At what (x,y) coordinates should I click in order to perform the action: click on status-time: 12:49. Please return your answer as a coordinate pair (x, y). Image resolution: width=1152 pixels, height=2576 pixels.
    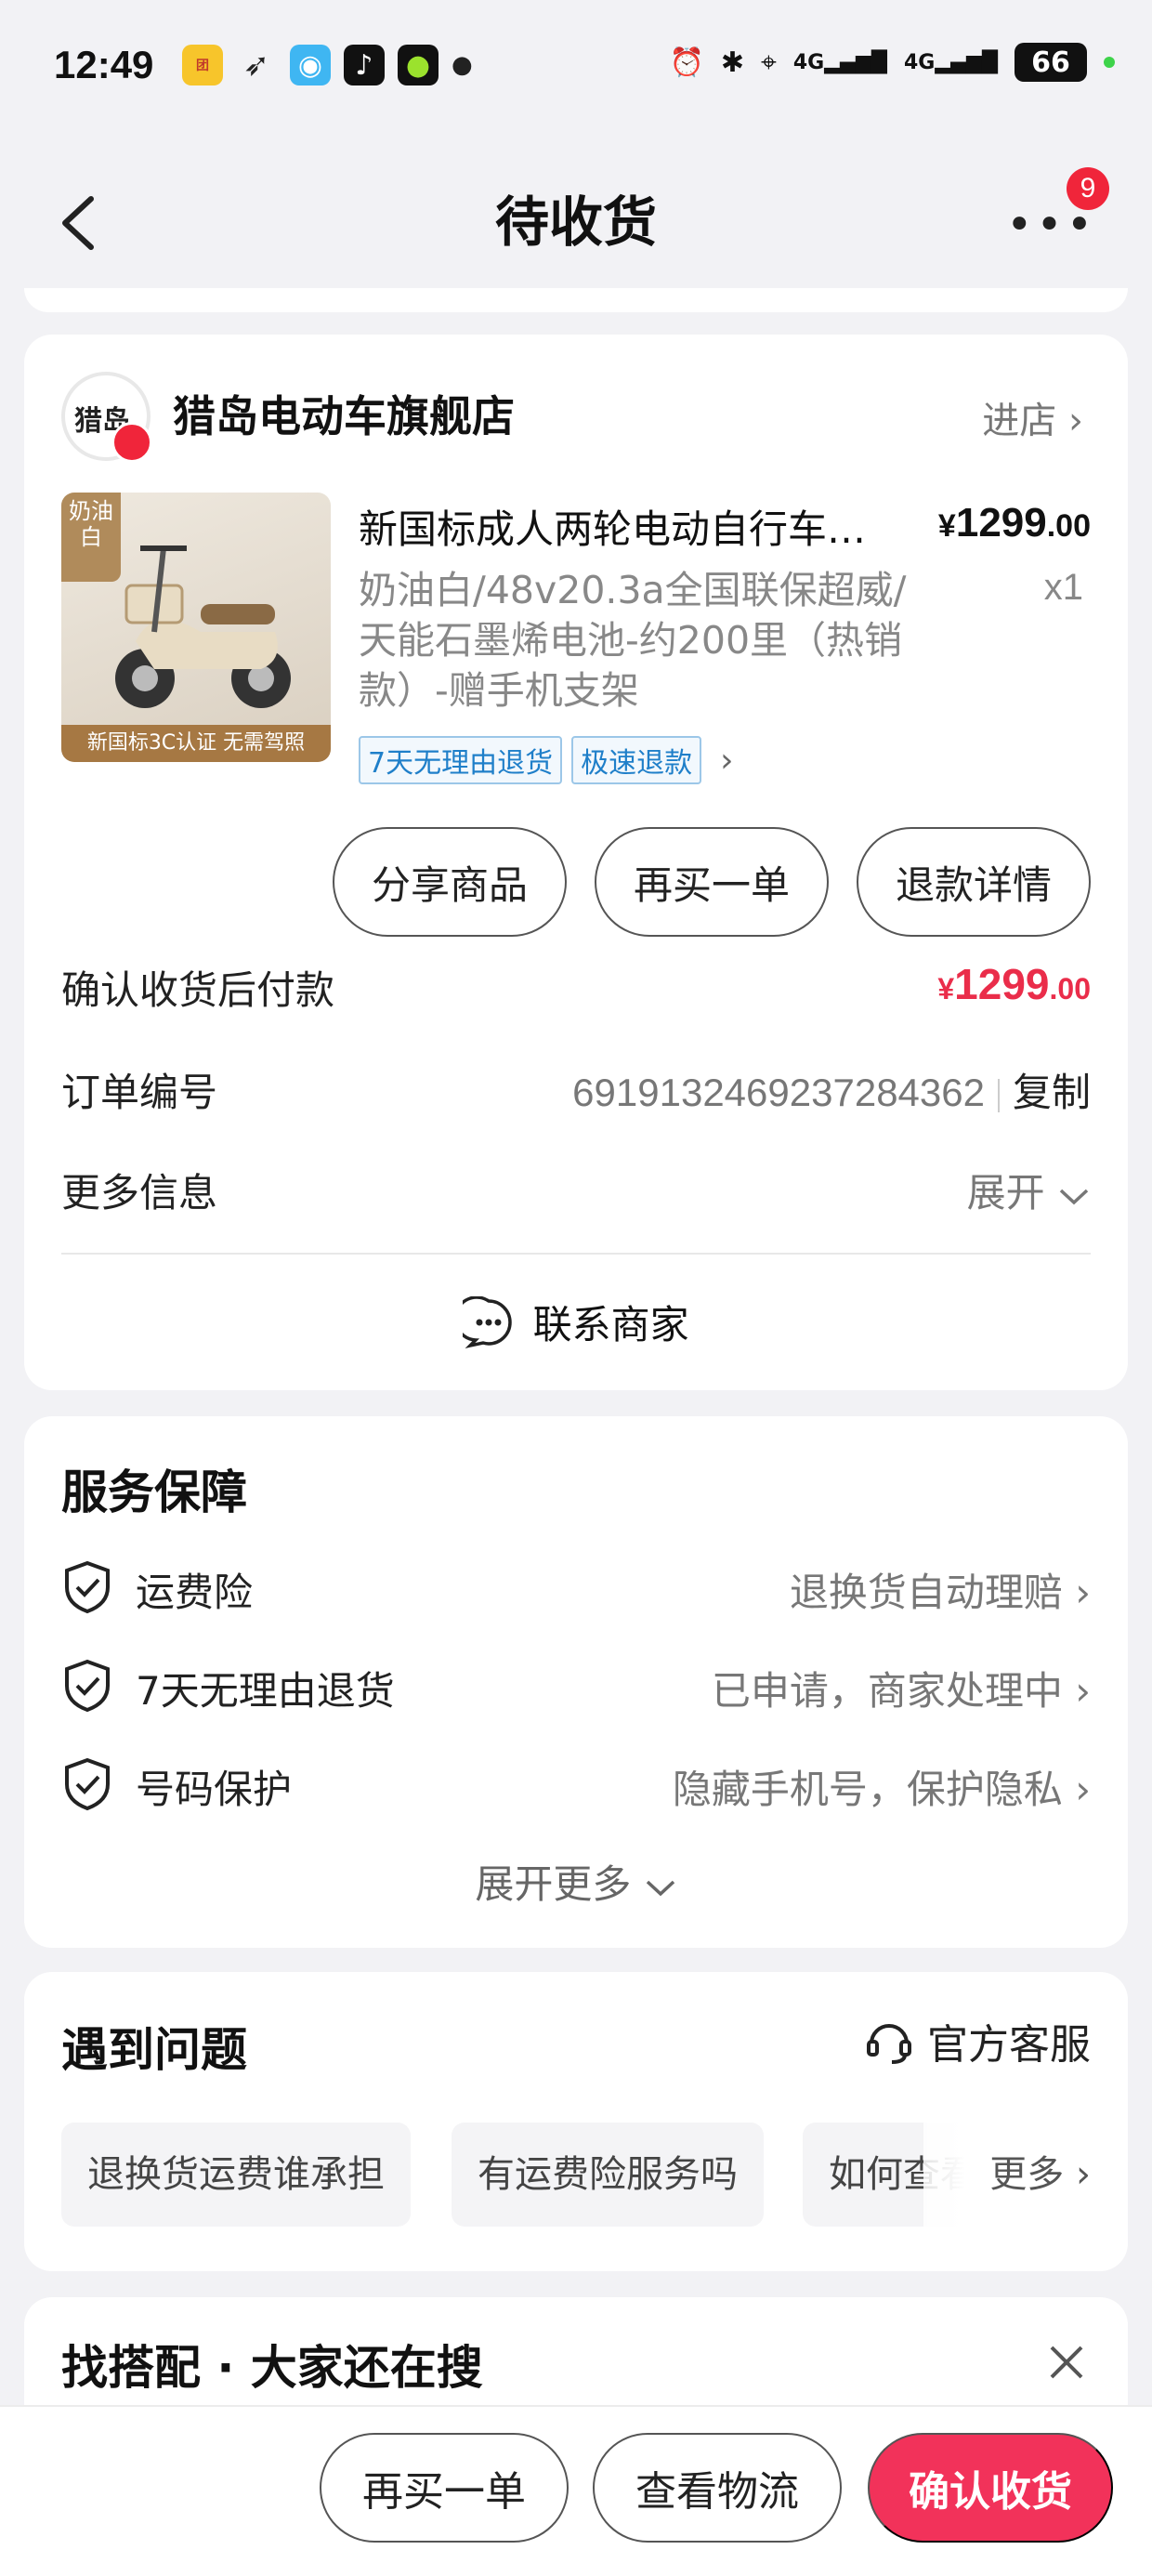
    Looking at the image, I should click on (104, 64).